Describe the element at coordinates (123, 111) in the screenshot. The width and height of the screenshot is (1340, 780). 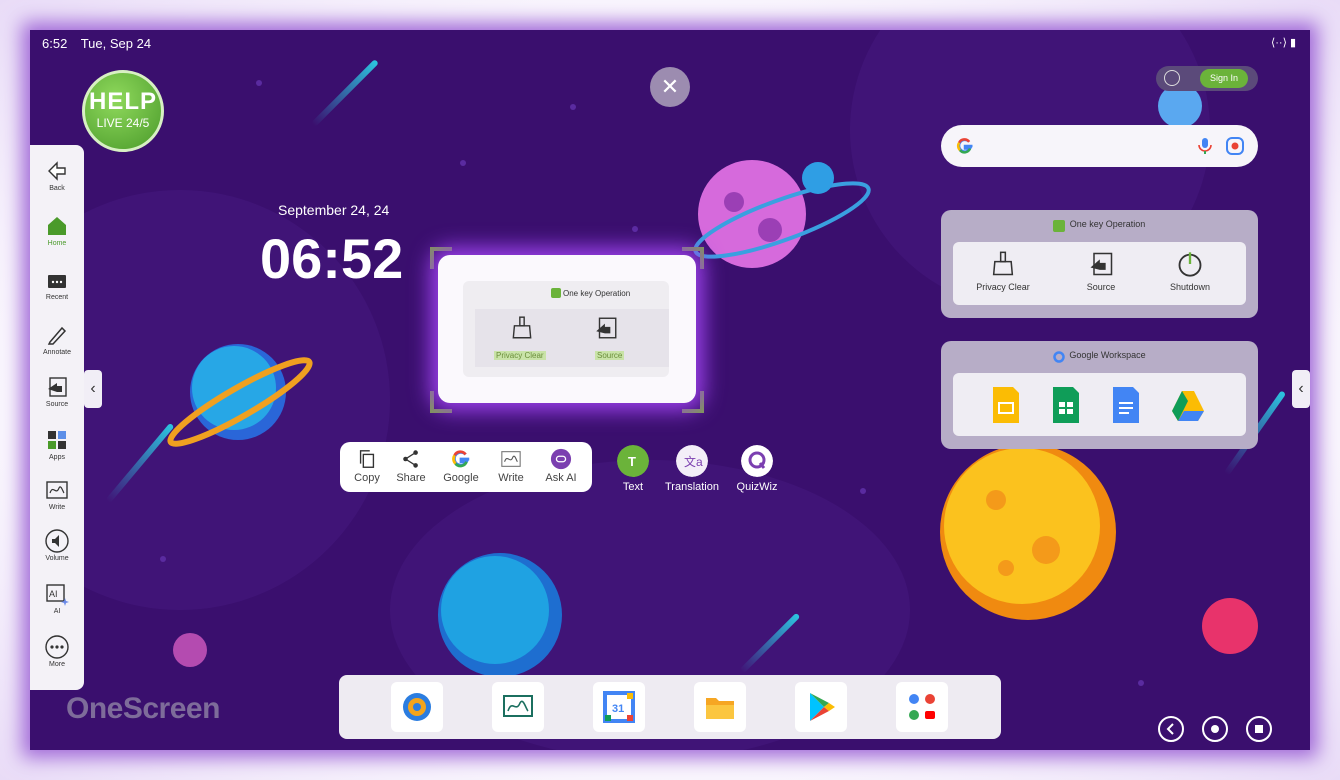
I see `help-badge: HELP LIVE 24/5` at that location.